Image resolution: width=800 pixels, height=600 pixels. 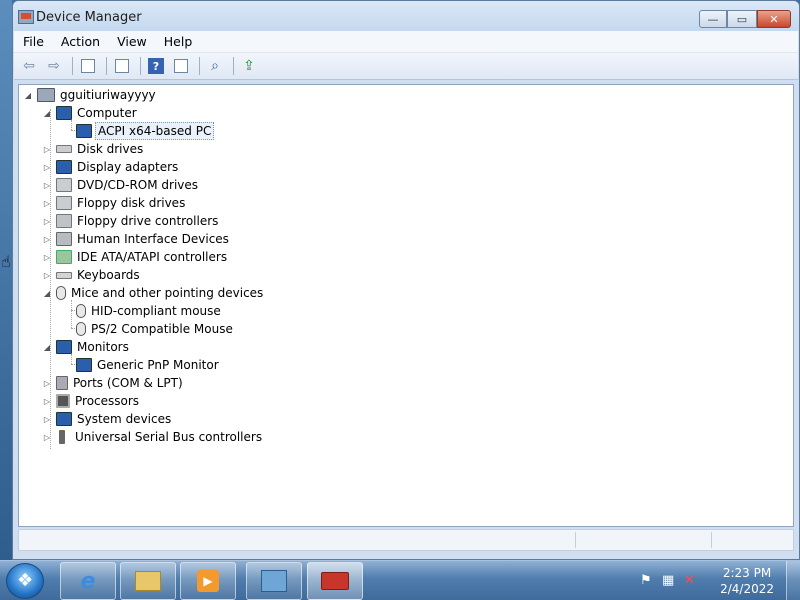 What do you see at coordinates (670, 581) in the screenshot?
I see `network-icon: ▦` at bounding box center [670, 581].